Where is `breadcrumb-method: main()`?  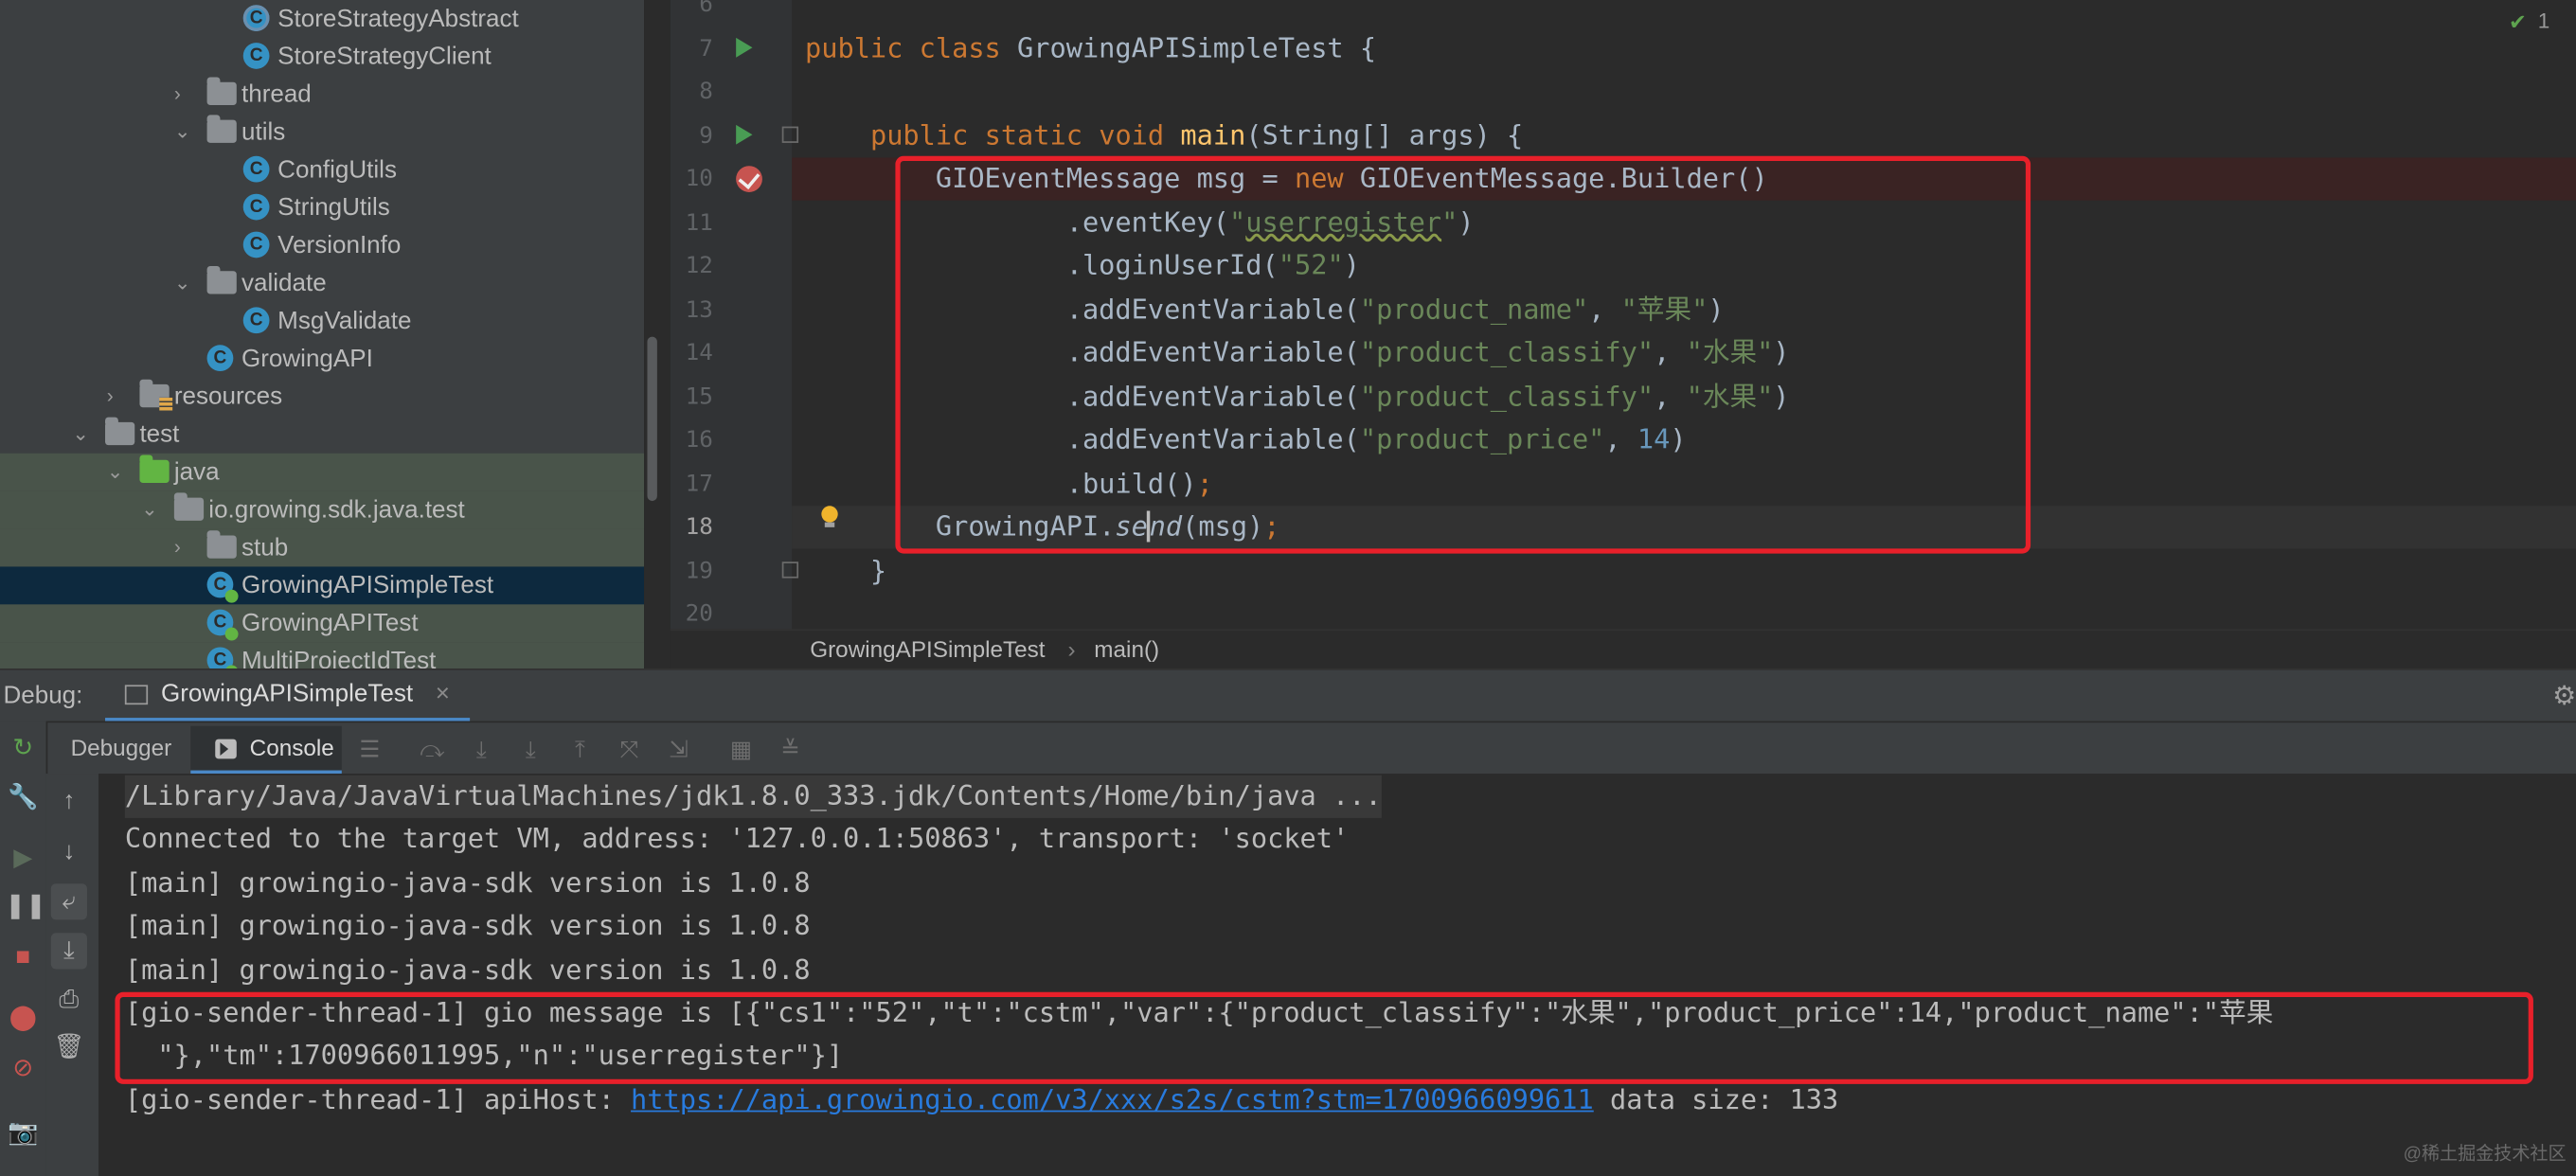 breadcrumb-method: main() is located at coordinates (1126, 648).